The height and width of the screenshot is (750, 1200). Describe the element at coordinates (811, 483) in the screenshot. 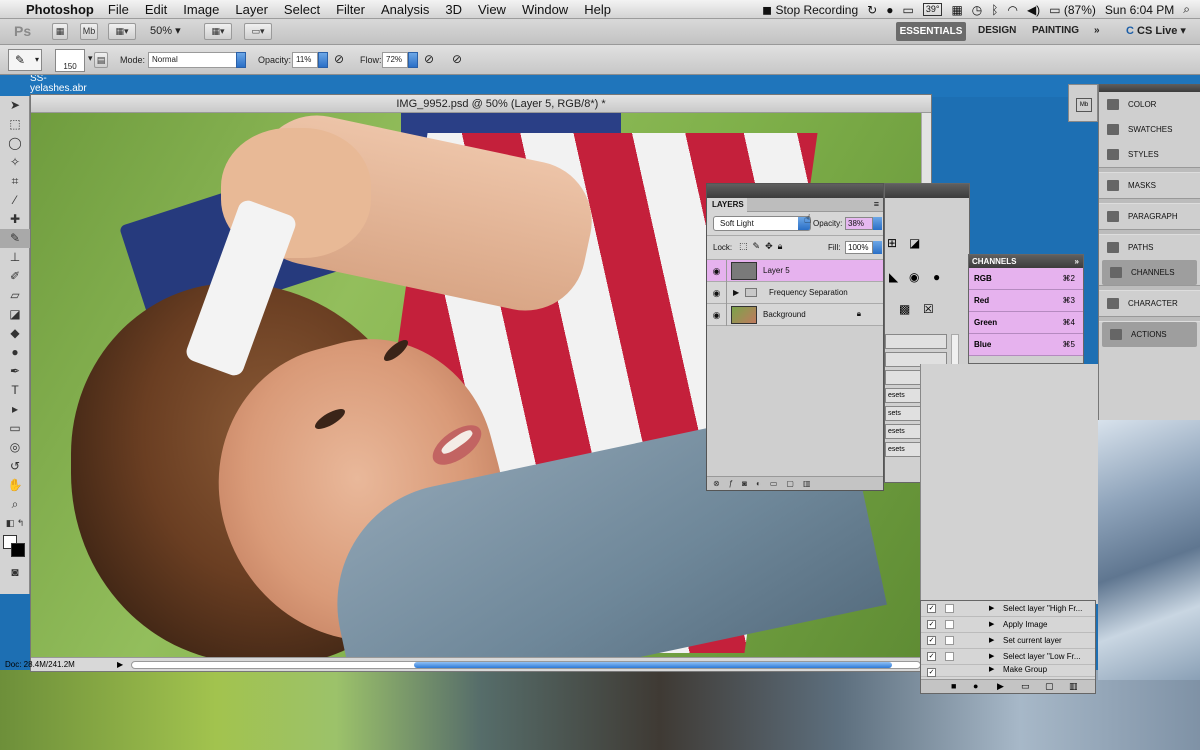

I see `trash-icon: ▥` at that location.